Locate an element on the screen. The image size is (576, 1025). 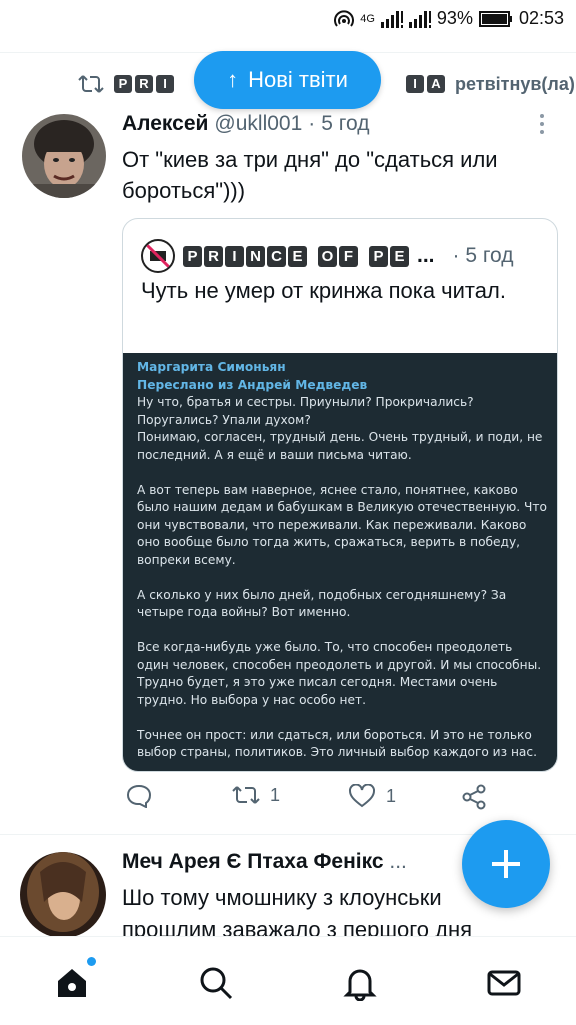
quote-name-letter: O is located at coordinates (327, 256).